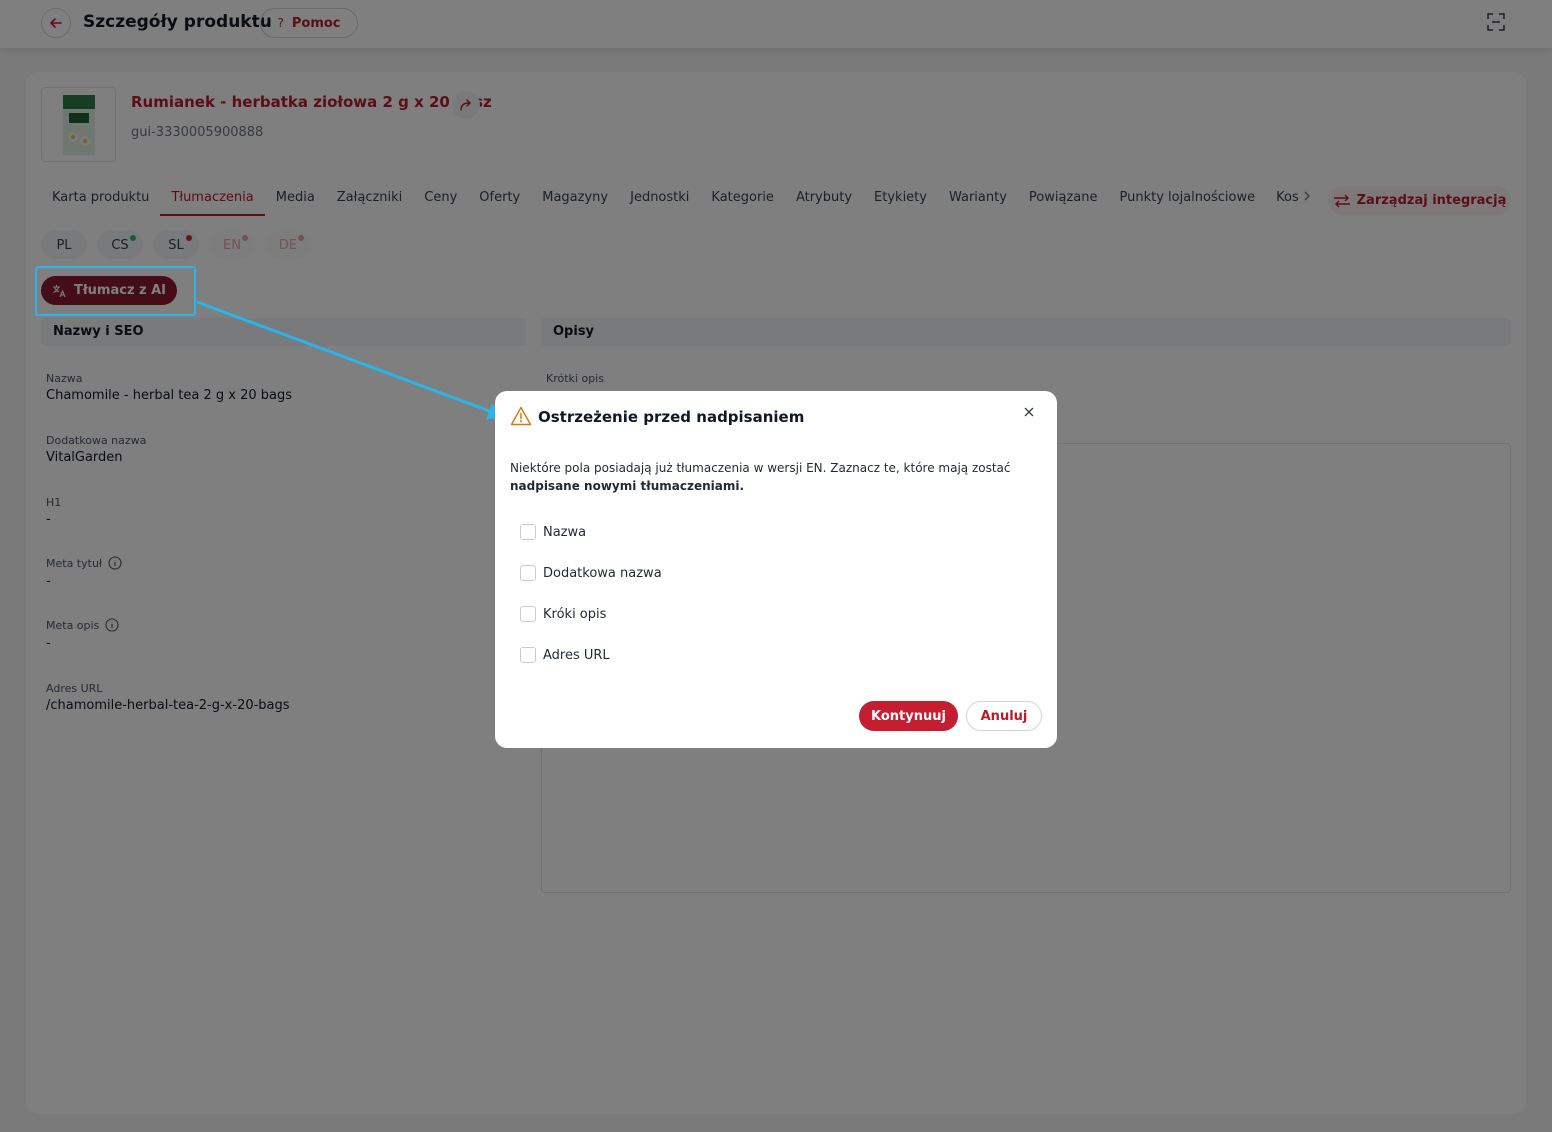 Image resolution: width=1552 pixels, height=1132 pixels. What do you see at coordinates (575, 614) in the screenshot?
I see `option-short-desc-label: Króki opis` at bounding box center [575, 614].